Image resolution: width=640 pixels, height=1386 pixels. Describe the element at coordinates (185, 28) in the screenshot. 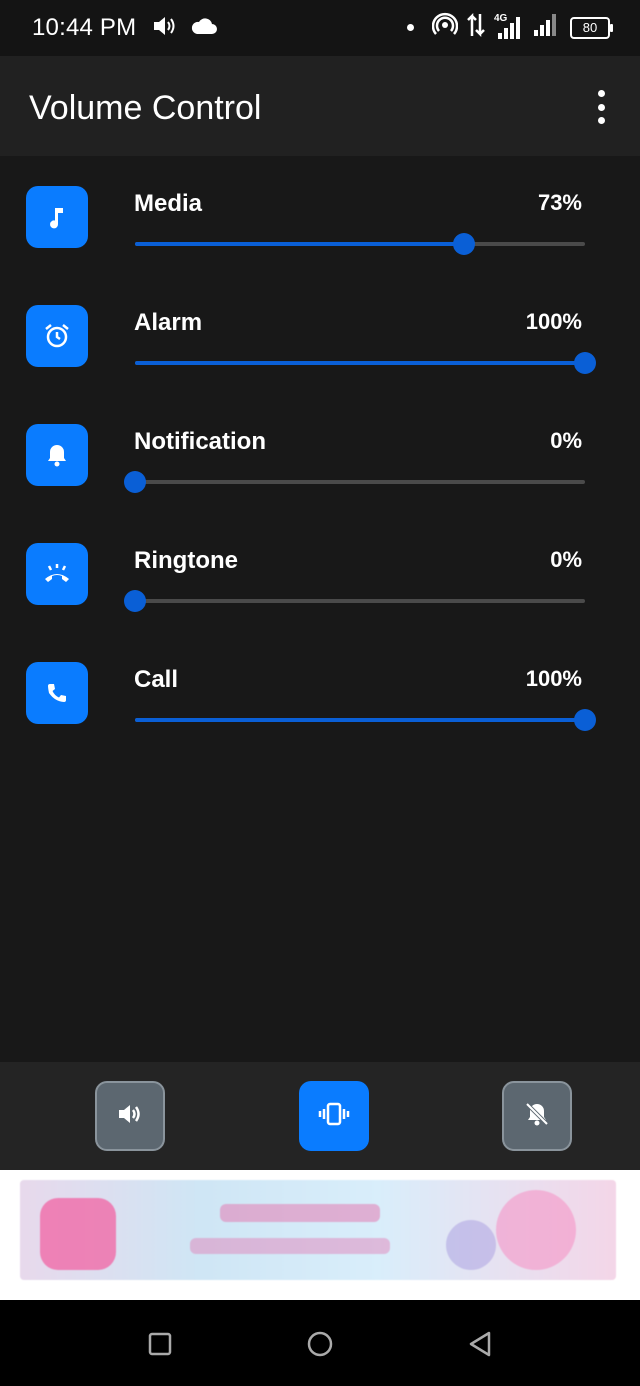

I see `status-left-icons` at that location.